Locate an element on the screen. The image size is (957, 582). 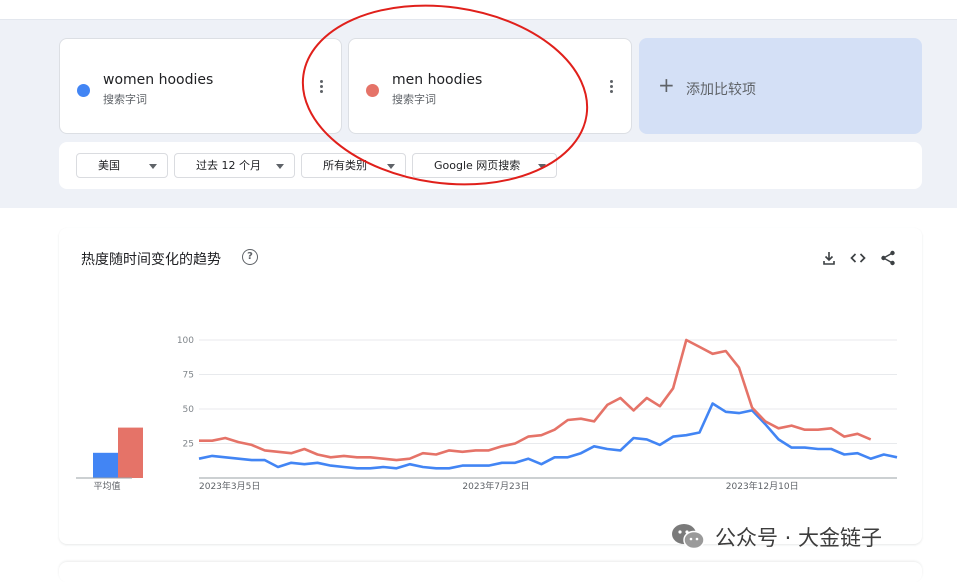
term-card-women-hoodies: women hoodies 搜索字词 is located at coordinates (200, 86).